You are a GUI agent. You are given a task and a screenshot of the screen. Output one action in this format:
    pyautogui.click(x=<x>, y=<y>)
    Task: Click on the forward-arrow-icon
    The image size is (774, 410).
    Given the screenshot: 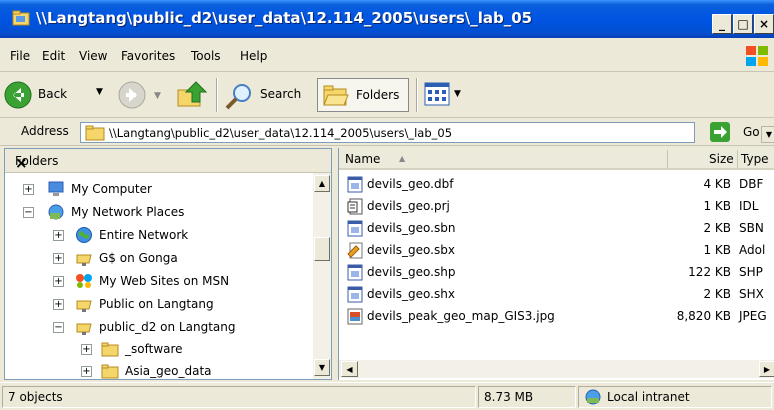 What is the action you would take?
    pyautogui.click(x=132, y=95)
    